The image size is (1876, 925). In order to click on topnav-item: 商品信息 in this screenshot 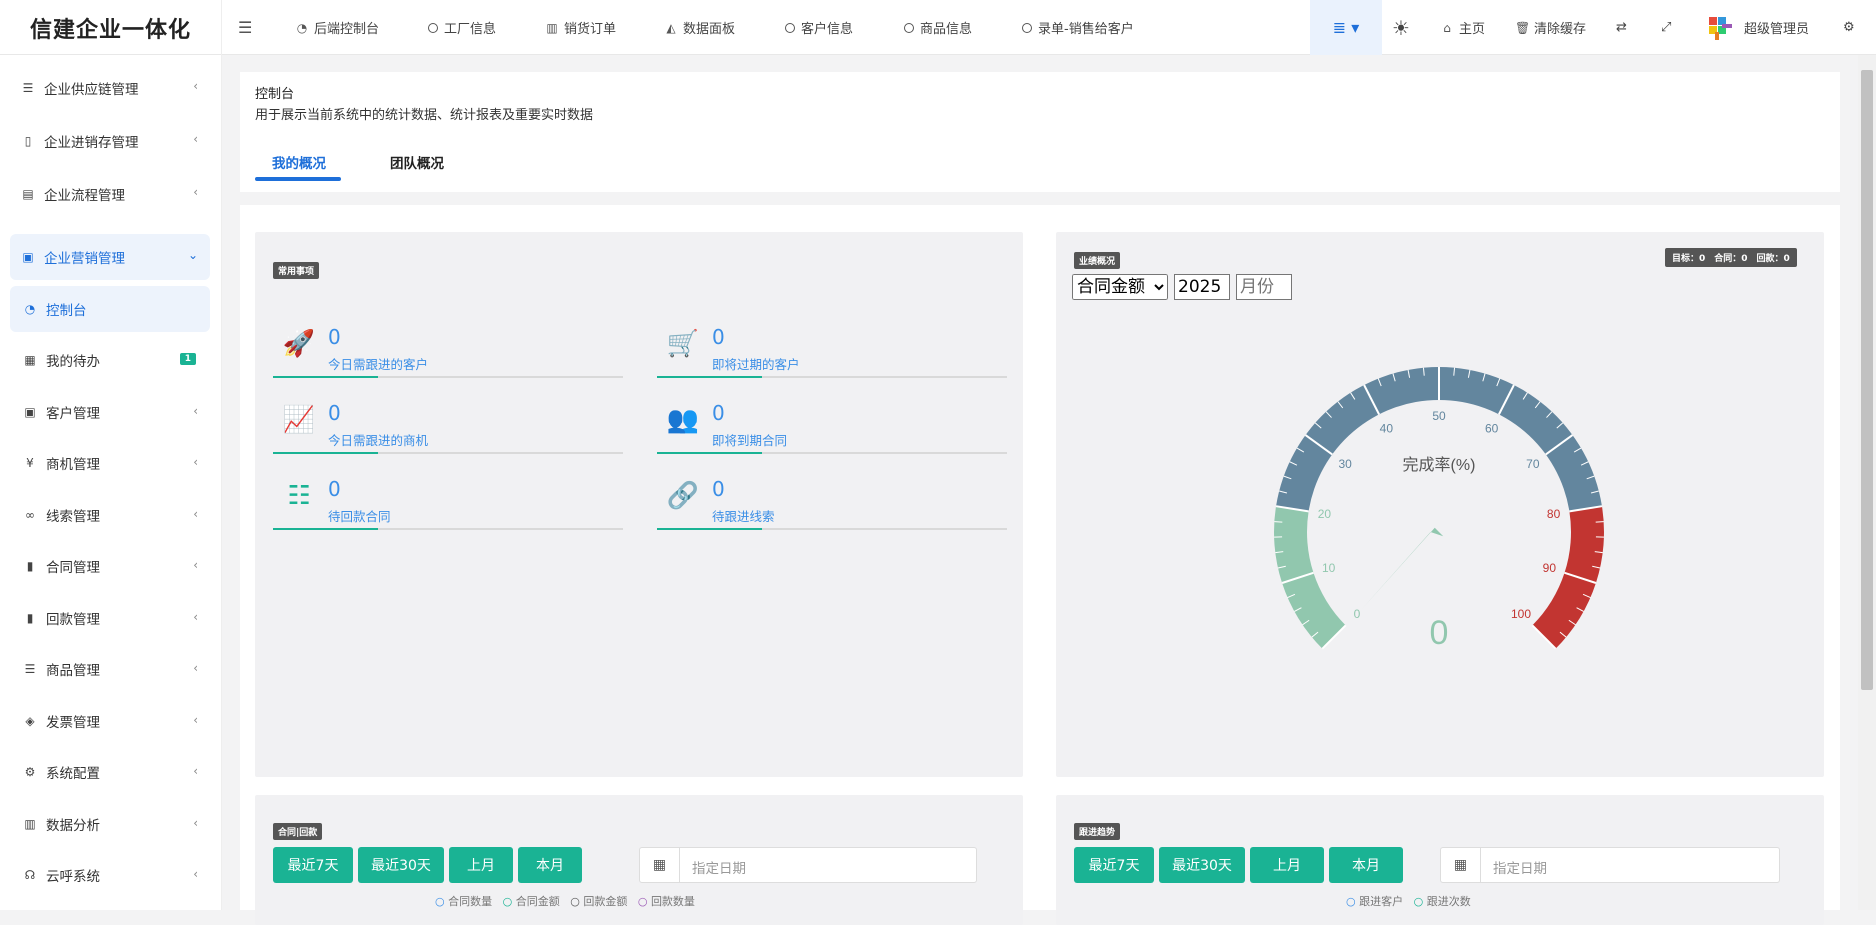, I will do `click(938, 27)`.